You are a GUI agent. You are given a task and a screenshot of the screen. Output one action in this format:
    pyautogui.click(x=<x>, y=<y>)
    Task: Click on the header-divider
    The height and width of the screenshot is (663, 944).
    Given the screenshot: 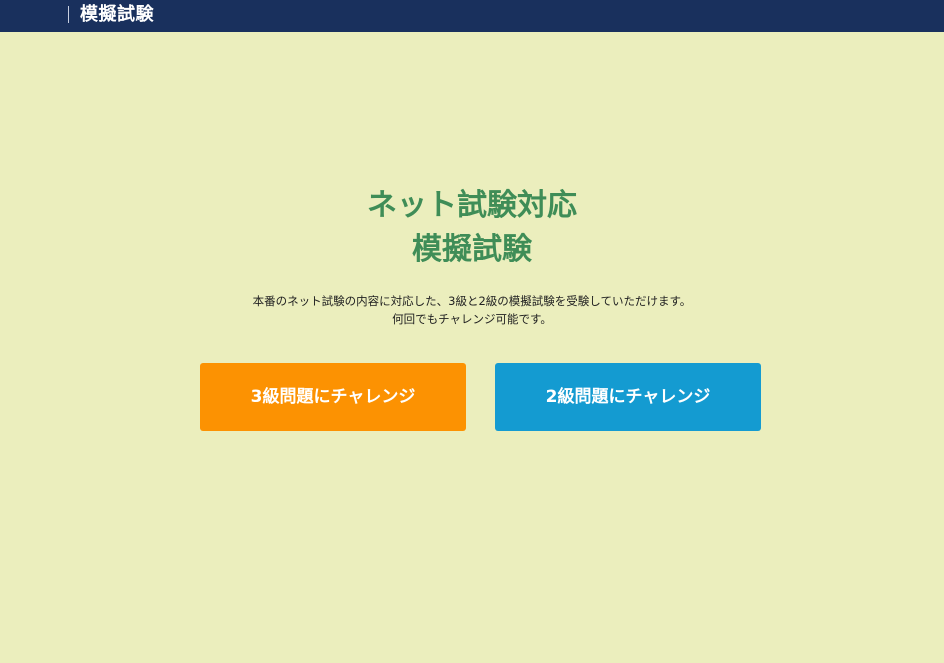 What is the action you would take?
    pyautogui.click(x=68, y=14)
    